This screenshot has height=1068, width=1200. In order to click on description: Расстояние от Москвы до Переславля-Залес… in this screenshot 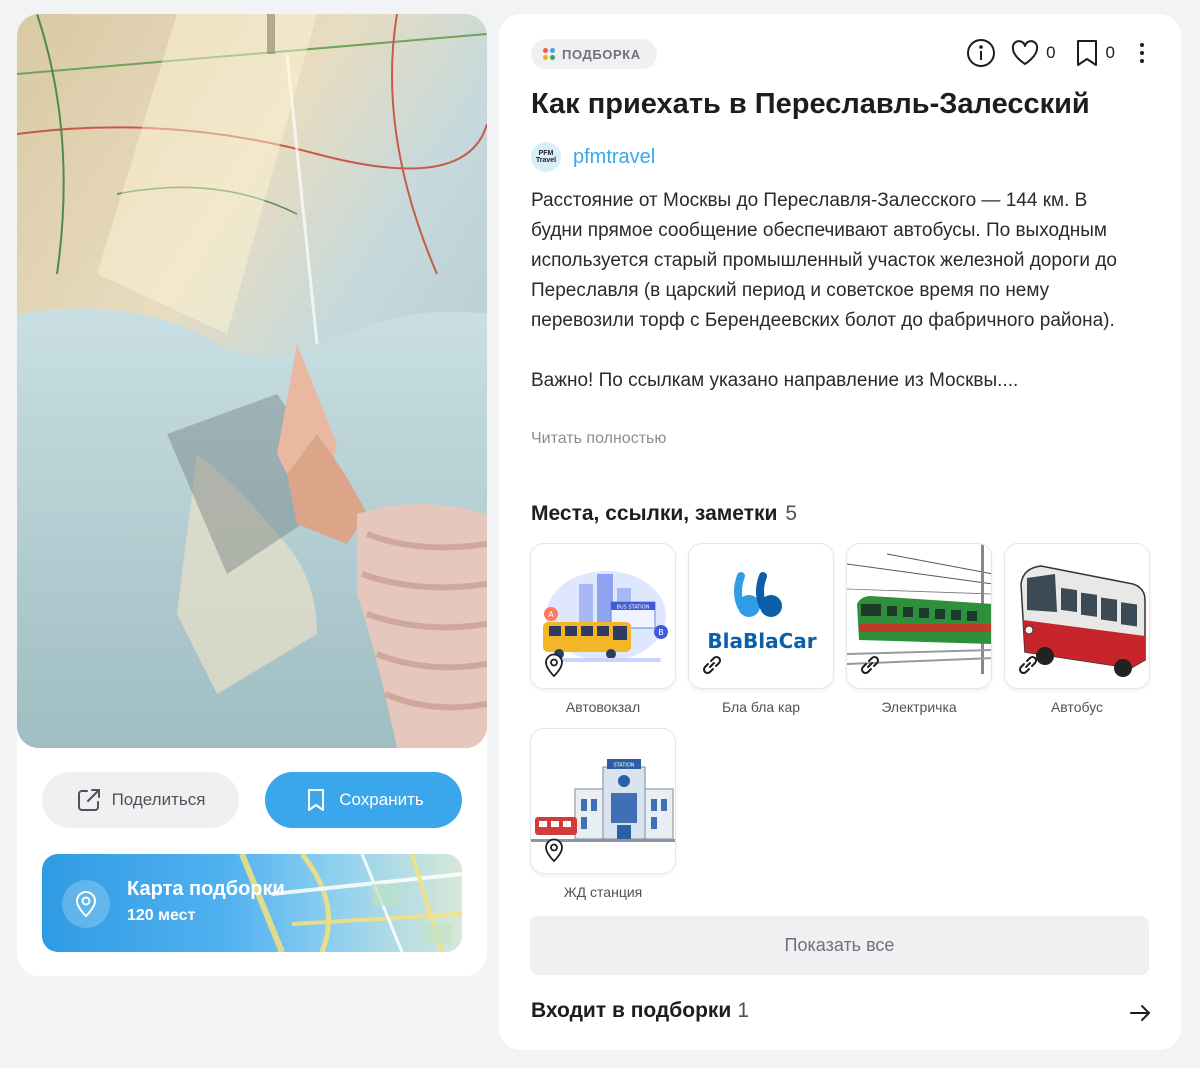, I will do `click(824, 290)`.